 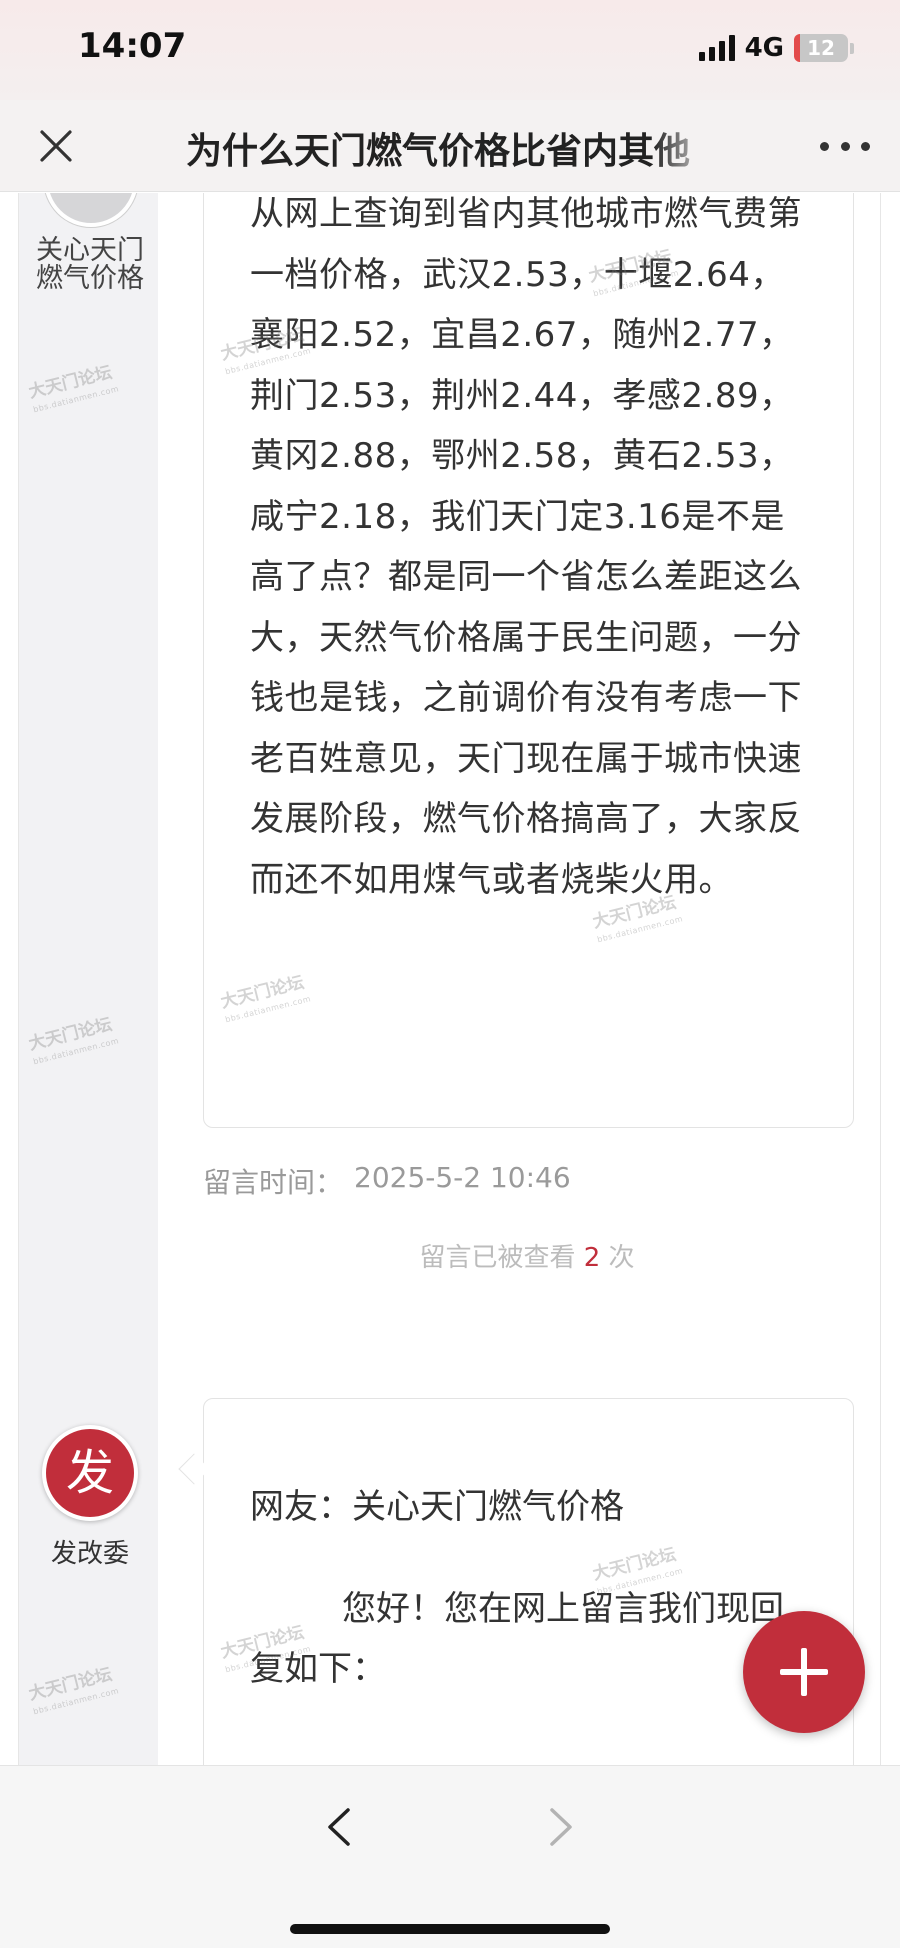 I want to click on chevron-right-icon, so click(x=560, y=1827).